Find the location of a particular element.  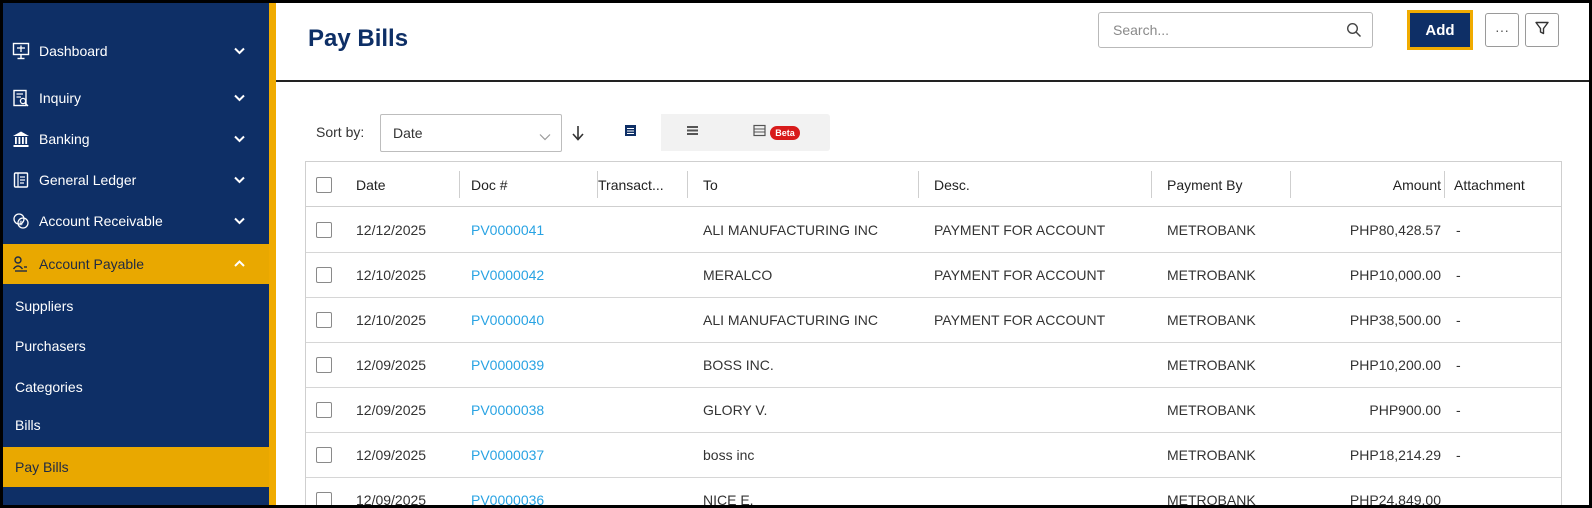

doc-number-link: PV0000040 is located at coordinates (507, 320).